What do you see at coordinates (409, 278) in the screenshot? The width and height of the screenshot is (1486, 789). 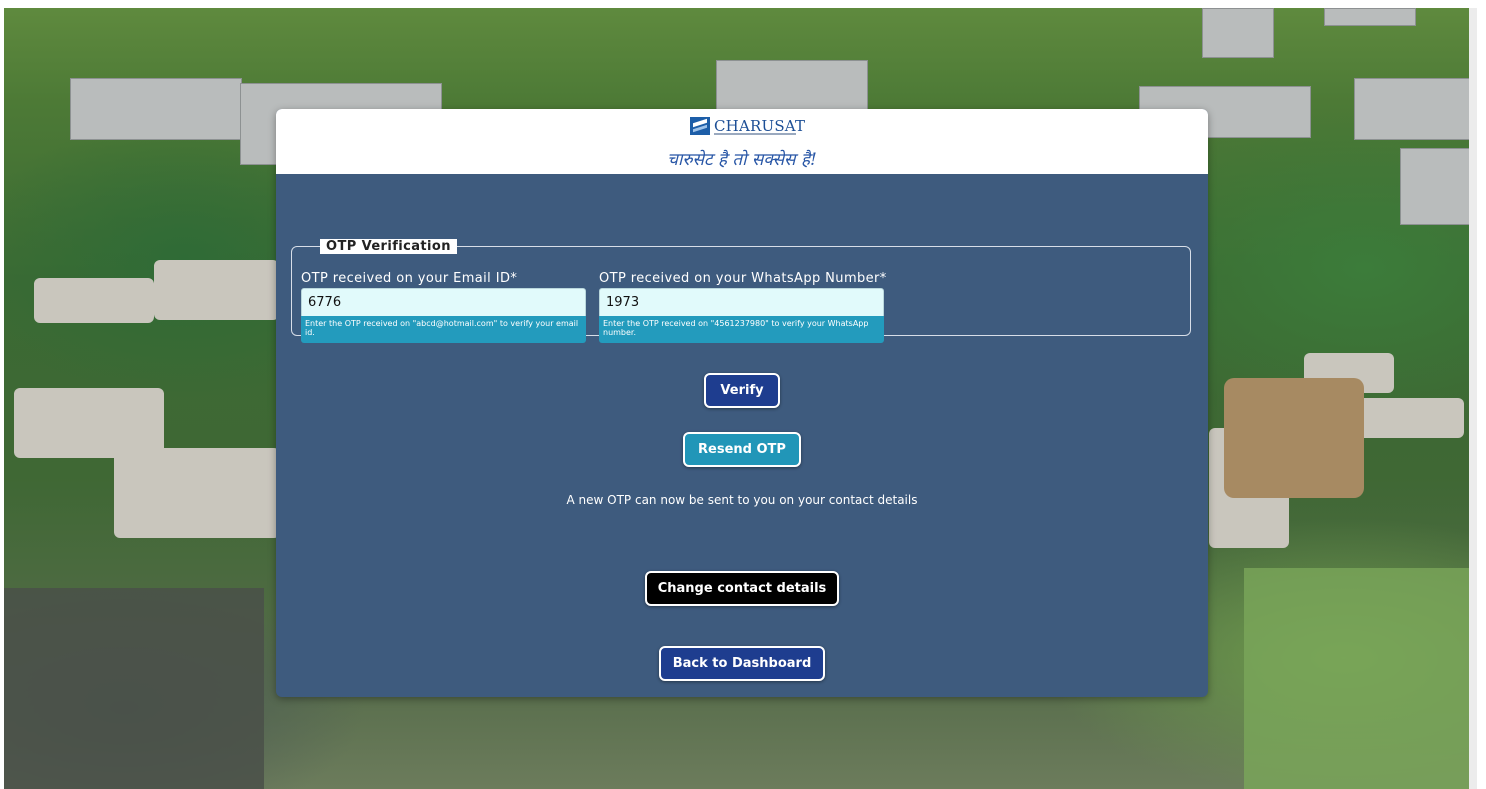 I see `email-otp-label: OTP received on your Email ID*` at bounding box center [409, 278].